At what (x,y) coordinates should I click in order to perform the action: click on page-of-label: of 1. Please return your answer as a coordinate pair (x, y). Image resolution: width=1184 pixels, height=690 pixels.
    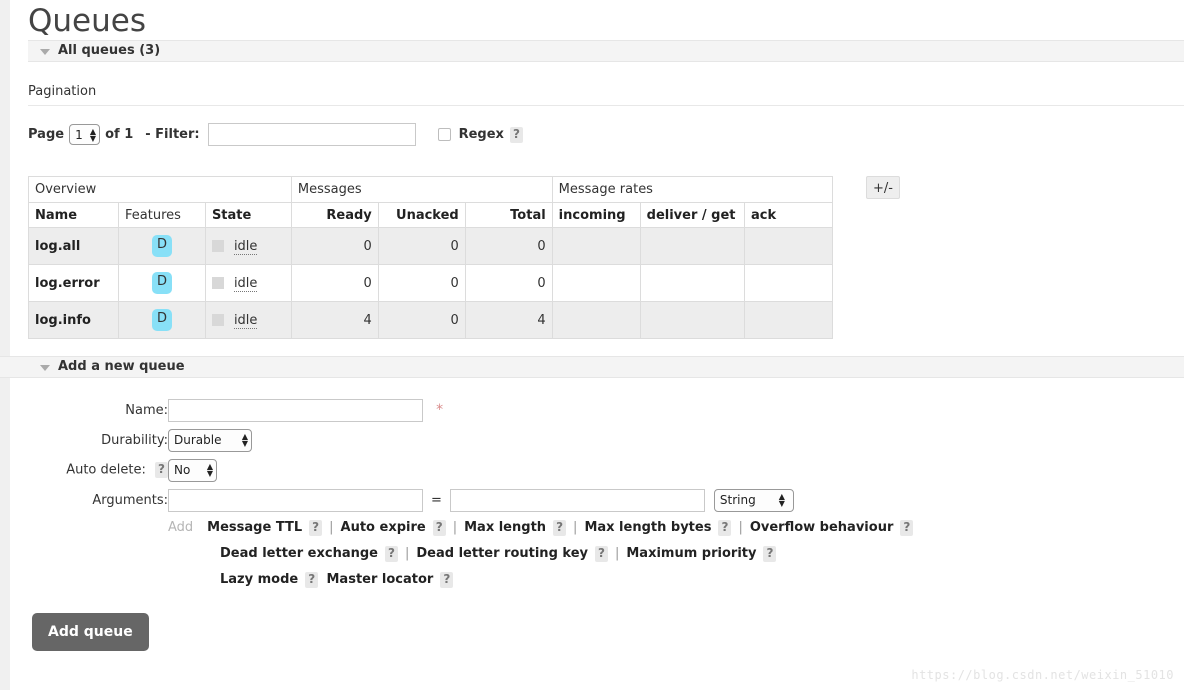
    Looking at the image, I should click on (119, 134).